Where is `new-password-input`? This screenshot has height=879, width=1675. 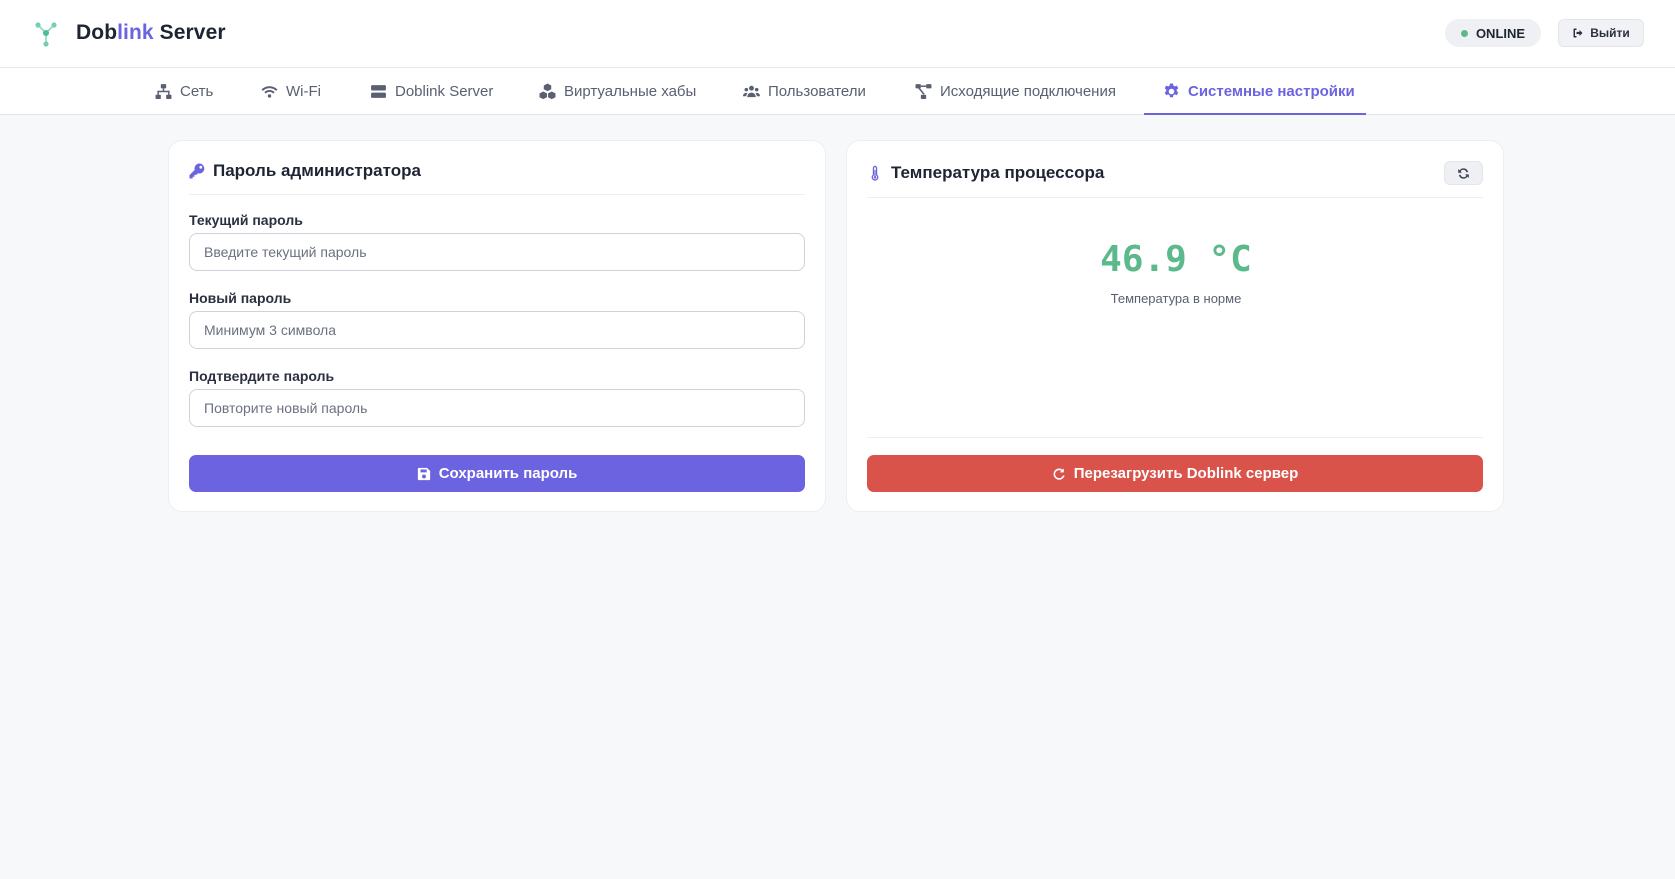
new-password-input is located at coordinates (497, 330).